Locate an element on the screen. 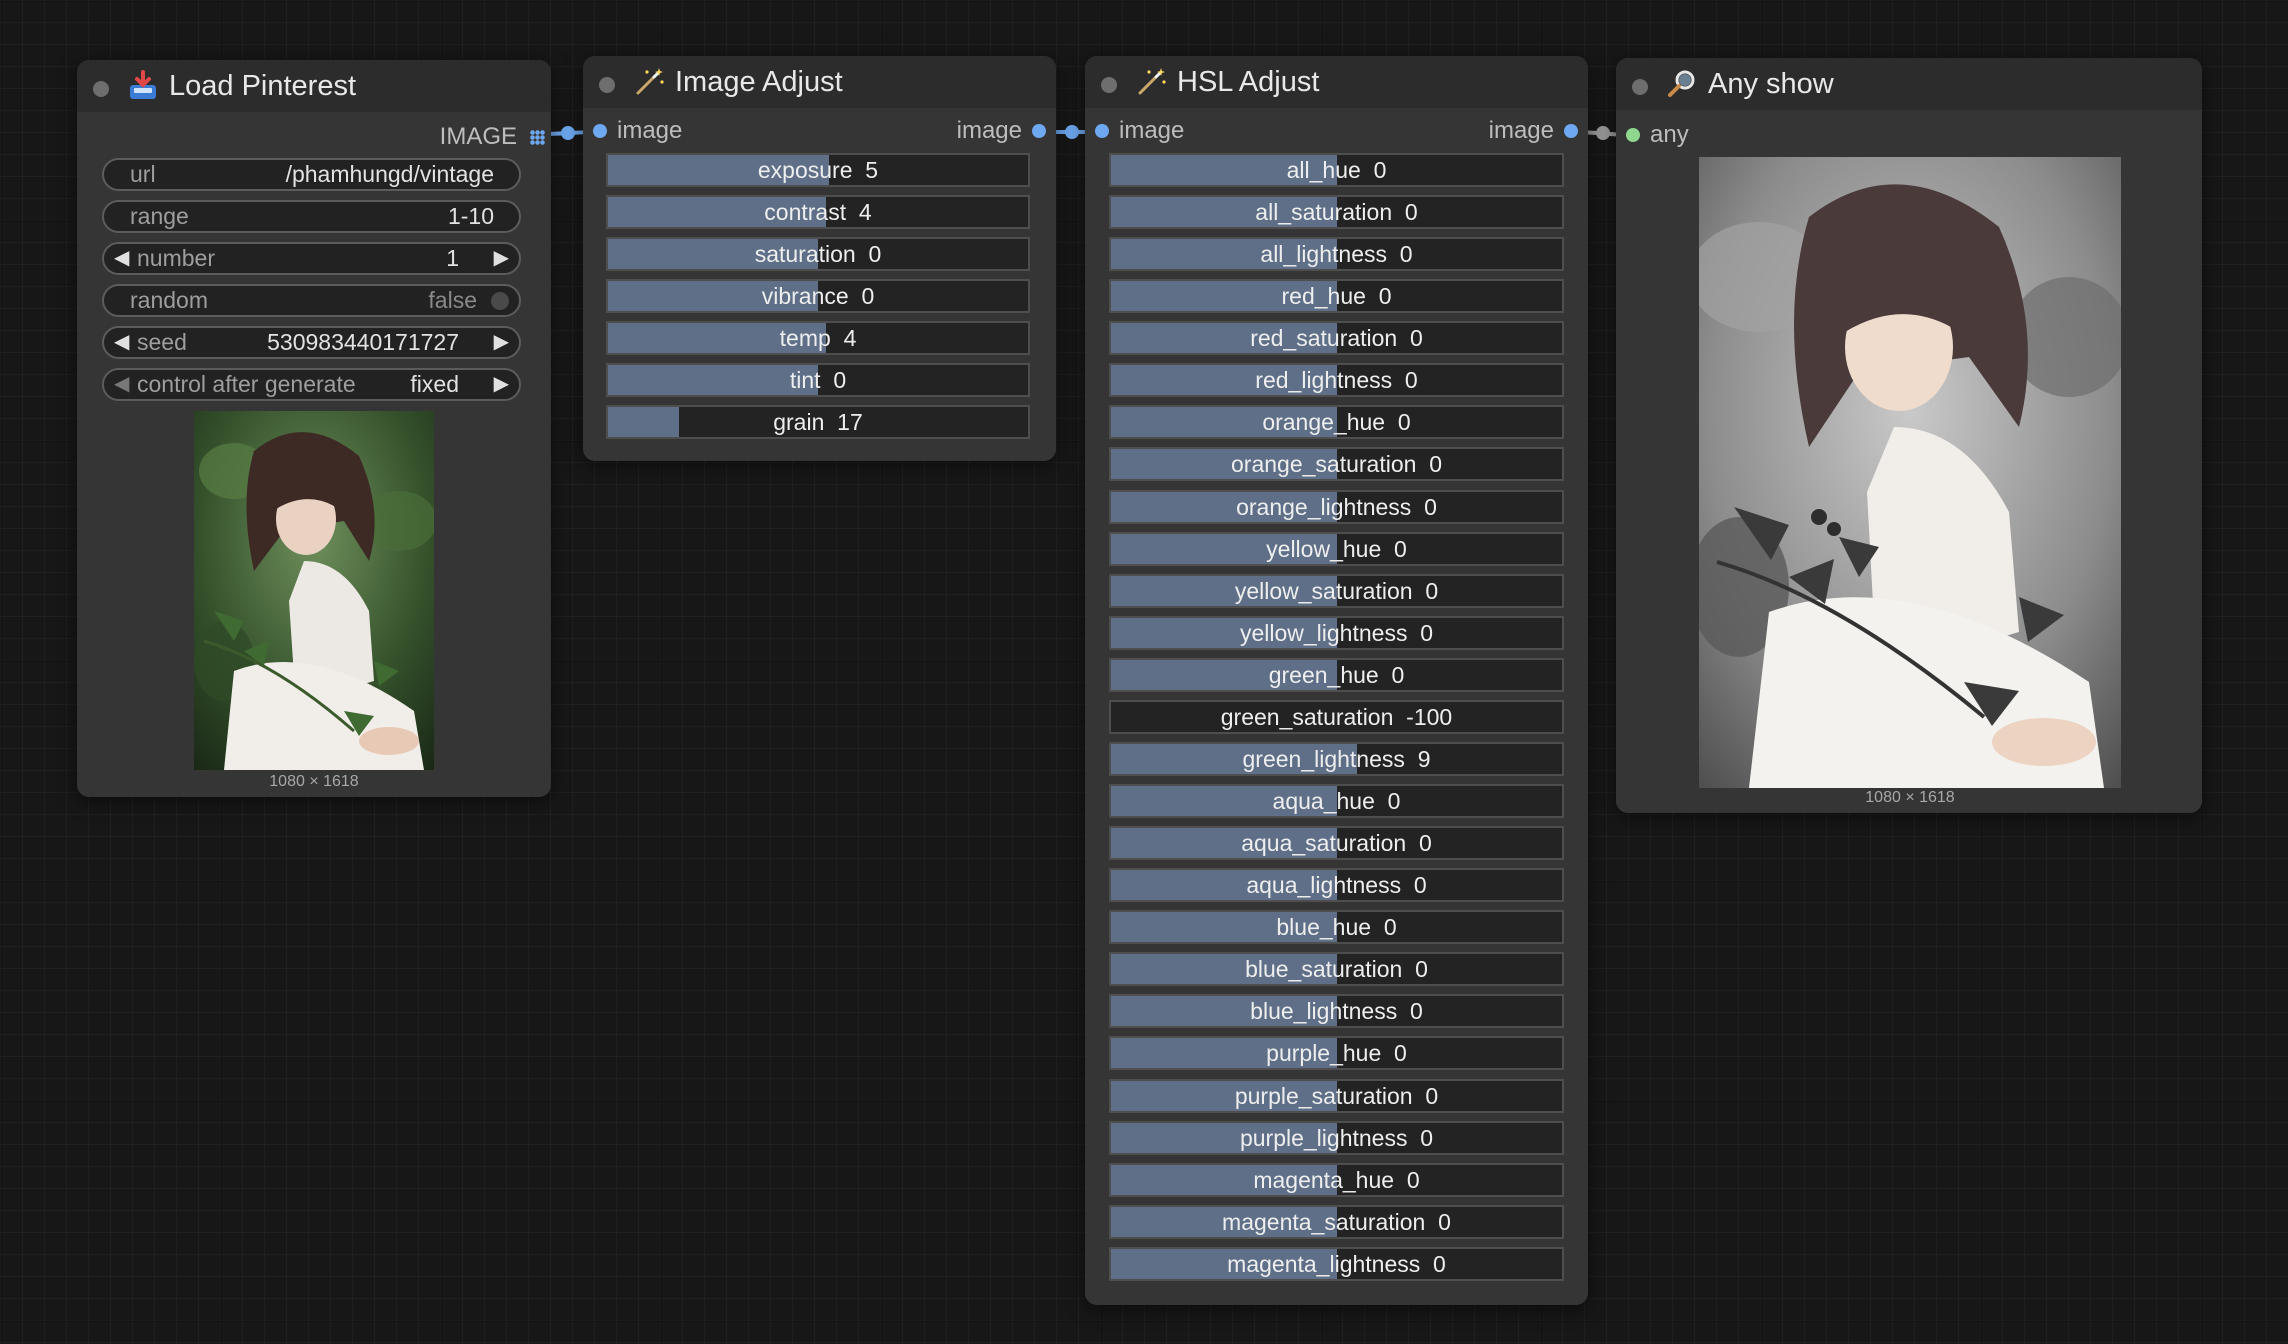 This screenshot has width=2288, height=1344. slider-magenta-lightness: magenta_lightness 0 is located at coordinates (1336, 1263).